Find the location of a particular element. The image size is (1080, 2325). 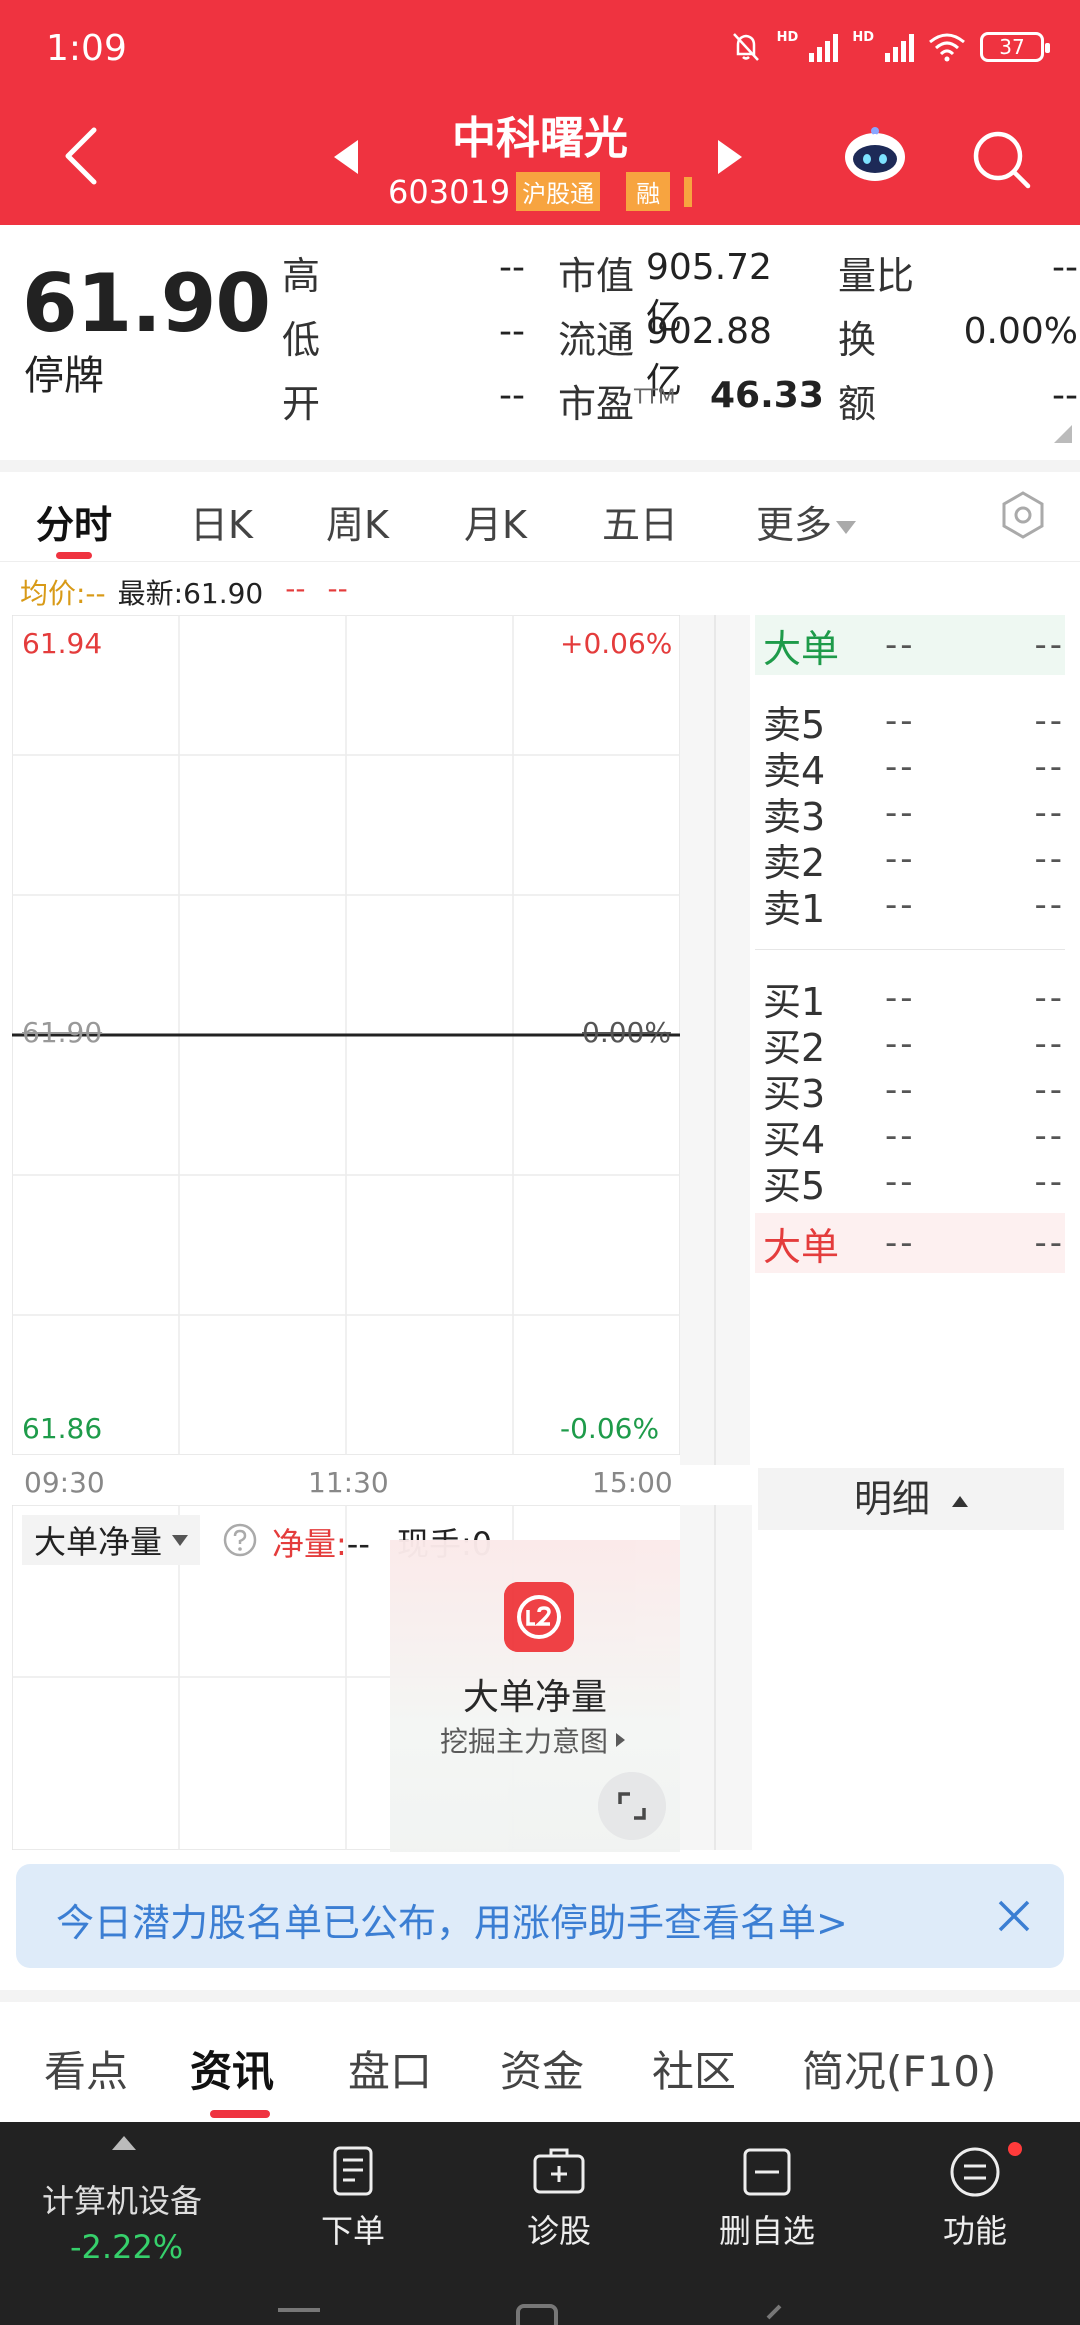

remove-watchlist-button: 删自选 is located at coordinates (767, 2198).